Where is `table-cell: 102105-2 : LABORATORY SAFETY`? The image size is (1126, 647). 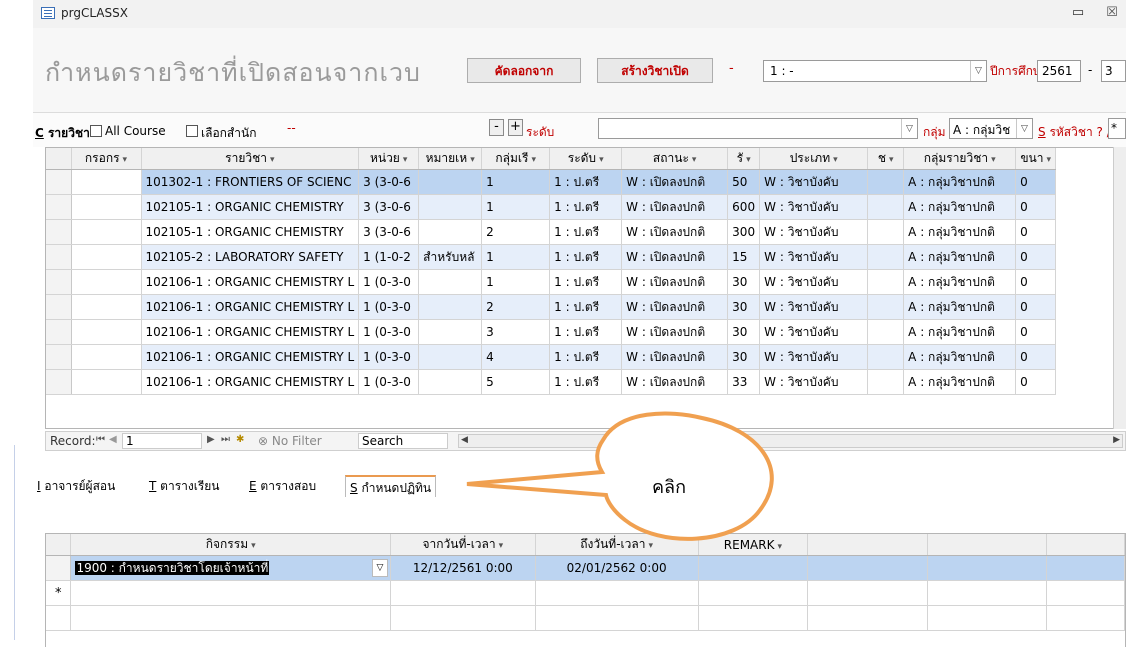 table-cell: 102105-2 : LABORATORY SAFETY is located at coordinates (250, 257).